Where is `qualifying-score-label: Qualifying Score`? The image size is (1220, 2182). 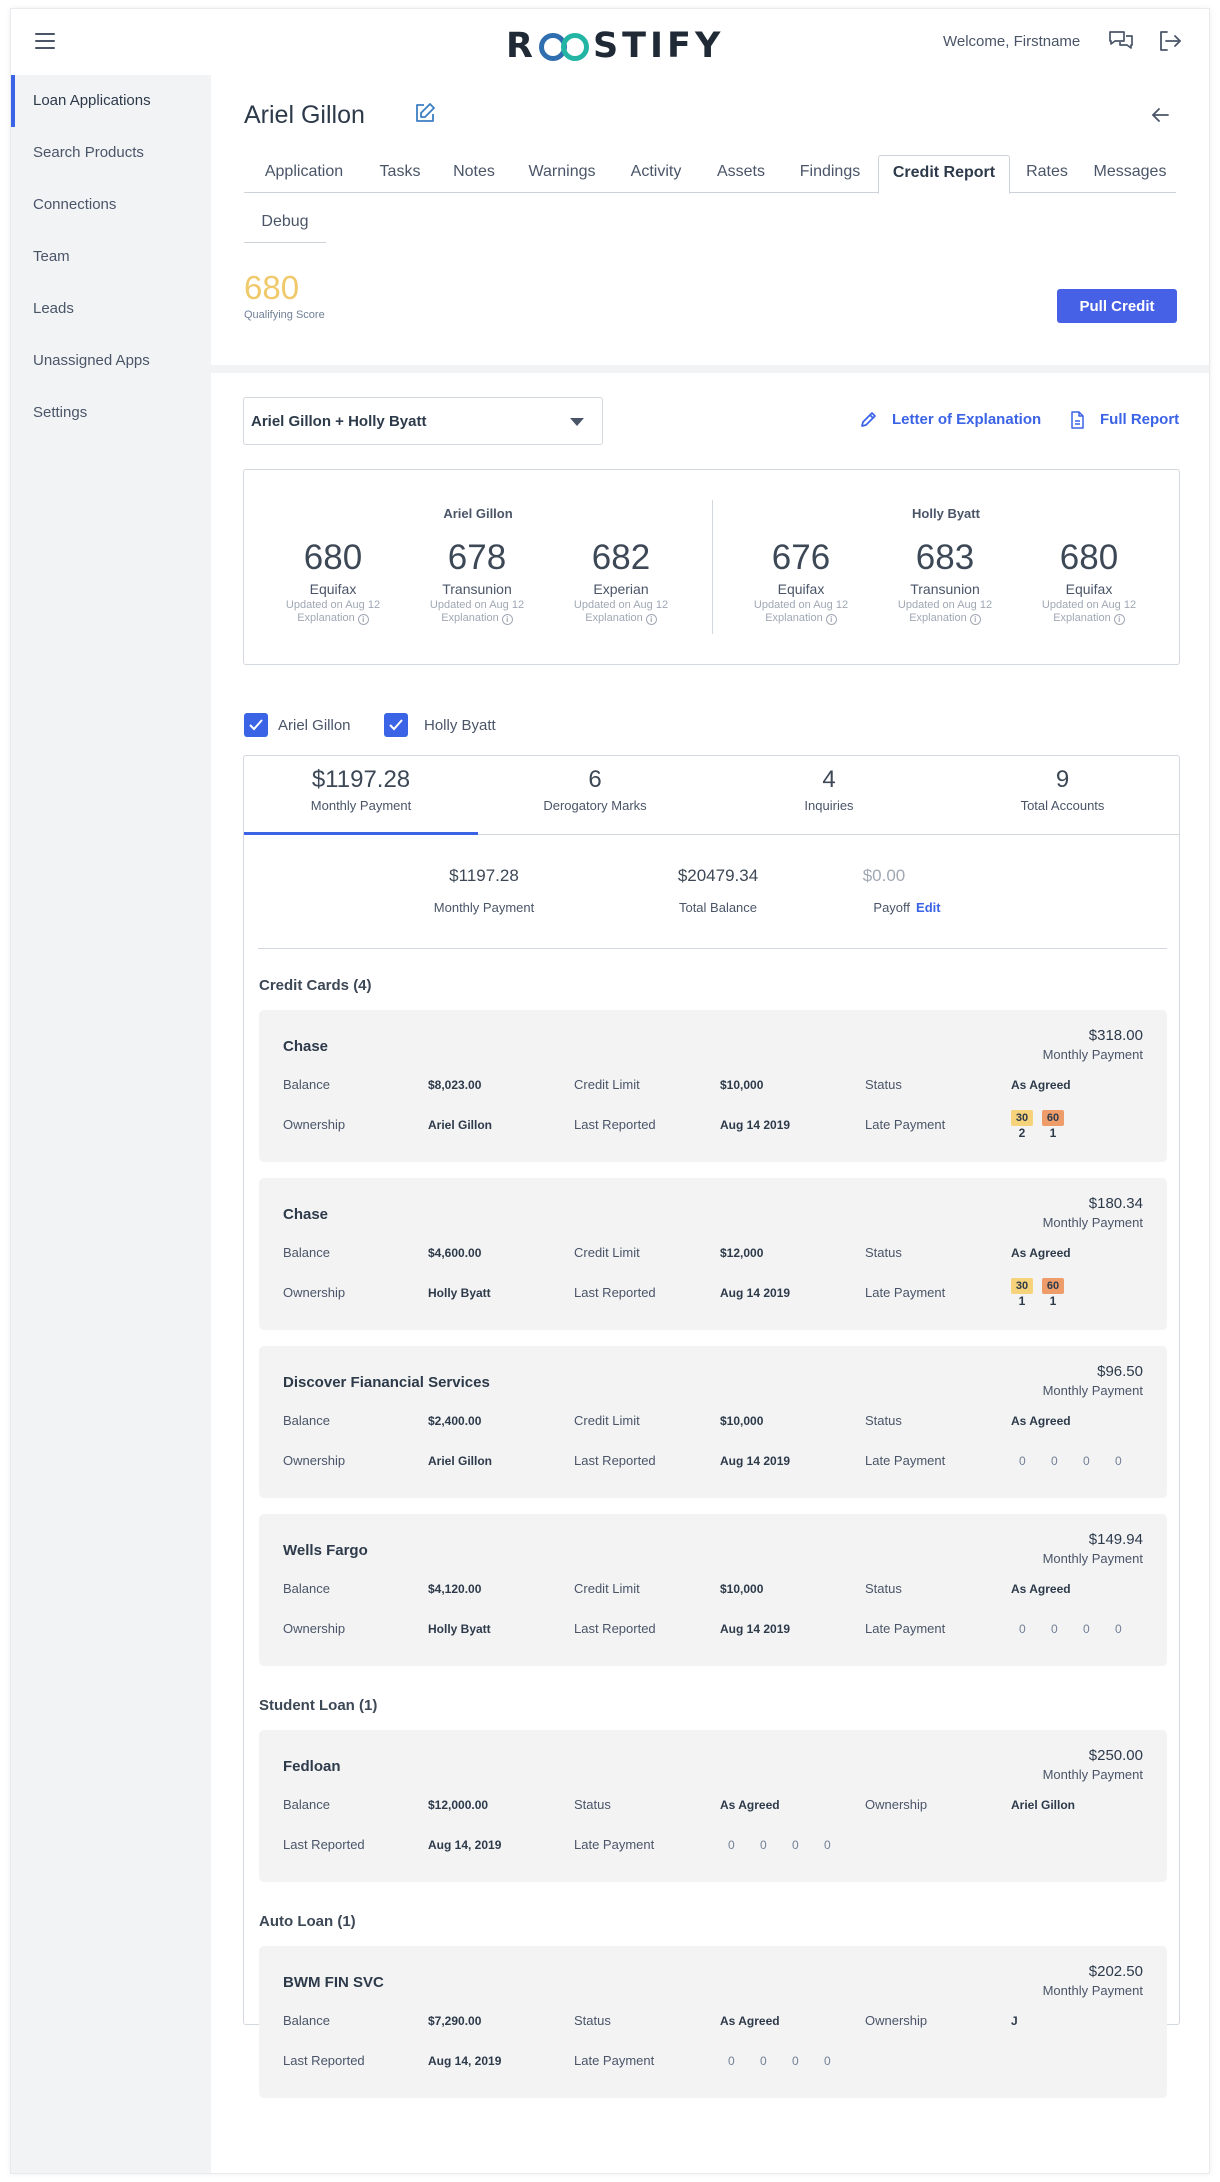
qualifying-score-label: Qualifying Score is located at coordinates (284, 315).